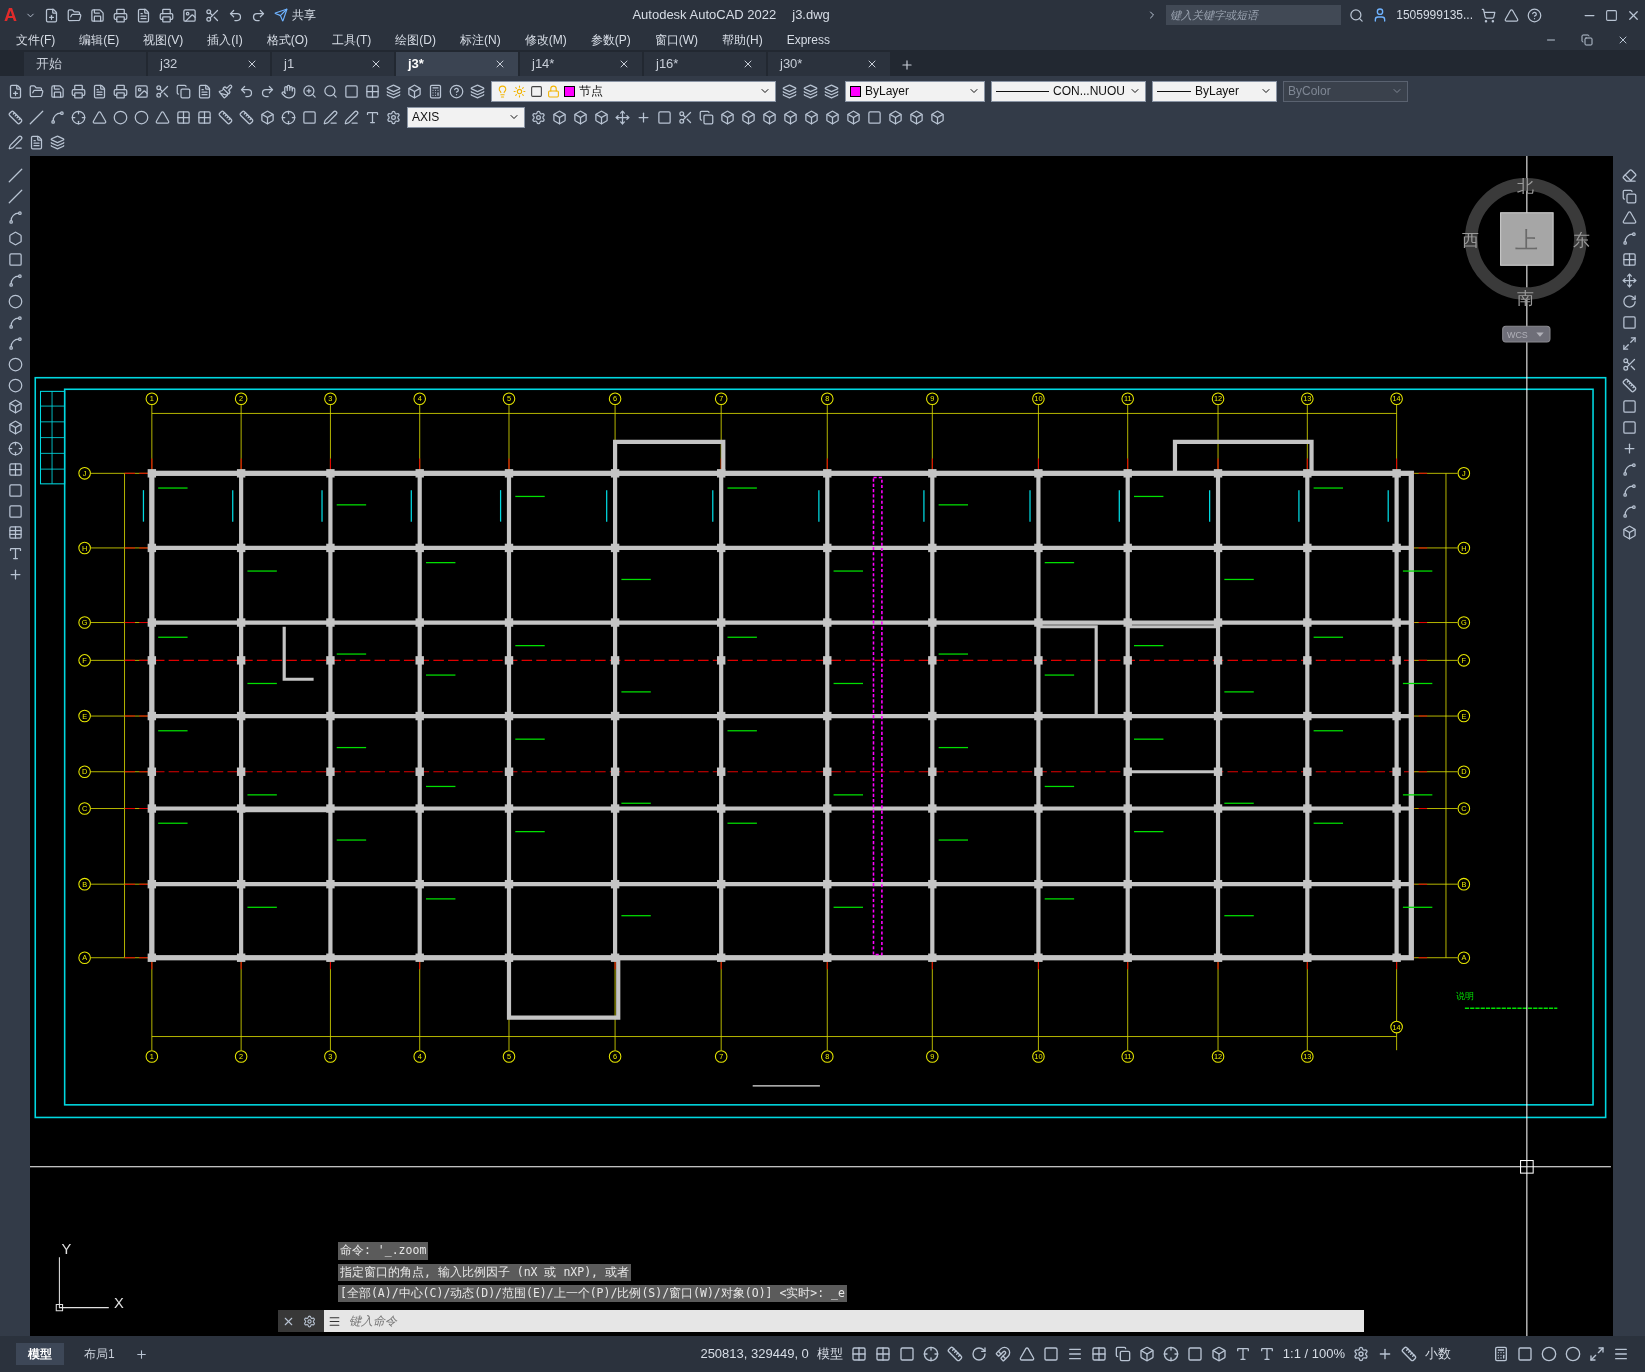 The height and width of the screenshot is (1372, 1645). I want to click on menu-item: 帮助(H), so click(742, 40).